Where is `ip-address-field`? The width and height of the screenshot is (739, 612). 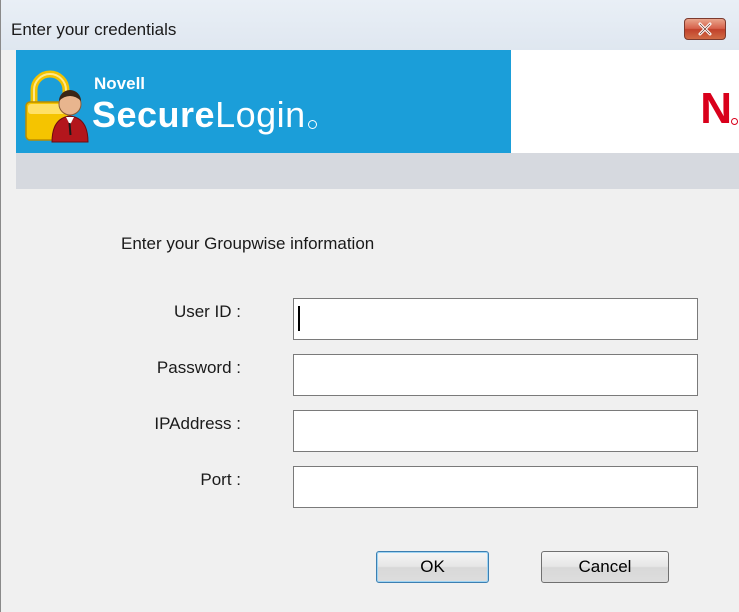 ip-address-field is located at coordinates (495, 431).